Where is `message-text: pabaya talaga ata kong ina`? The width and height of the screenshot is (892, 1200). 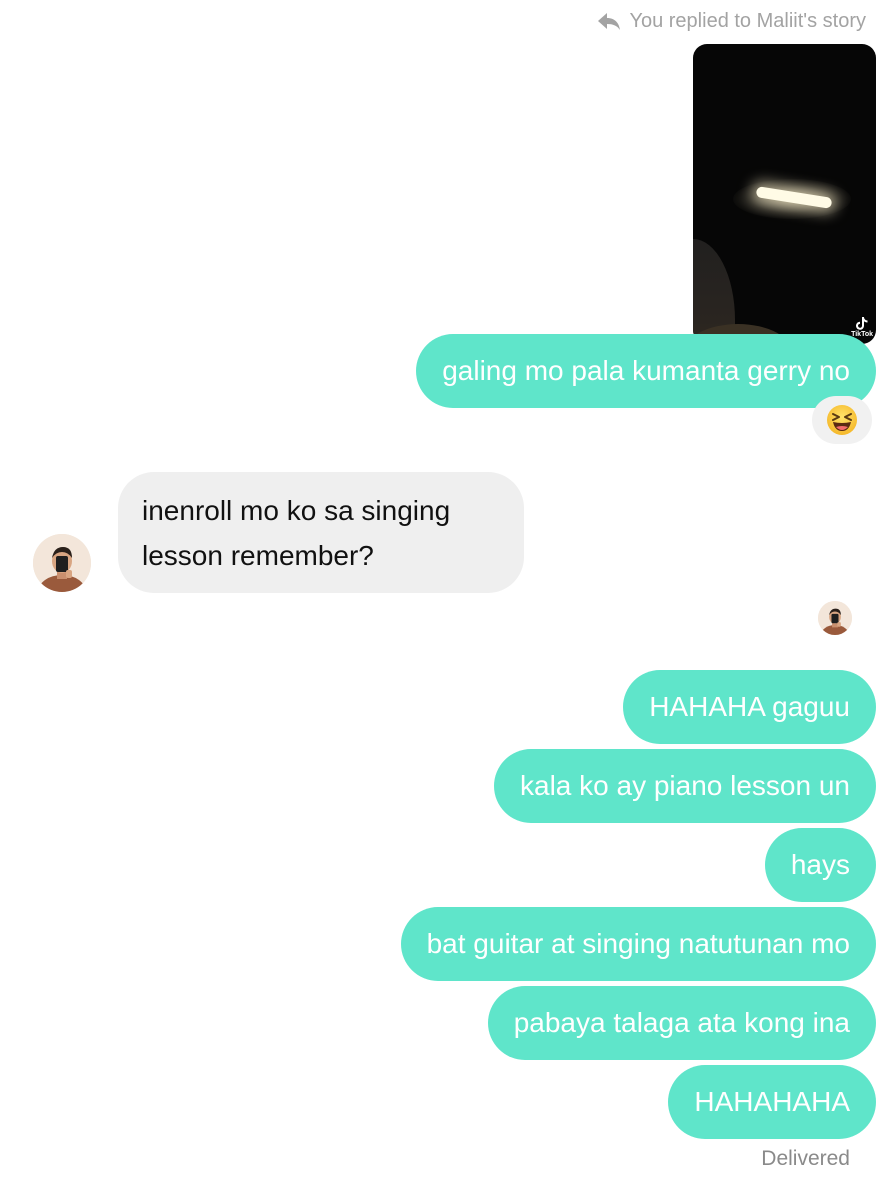
message-text: pabaya talaga ata kong ina is located at coordinates (681, 1022).